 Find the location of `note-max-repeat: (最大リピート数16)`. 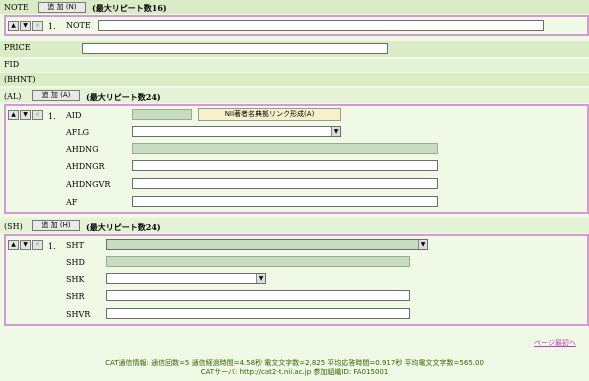

note-max-repeat: (最大リピート数16) is located at coordinates (129, 8).